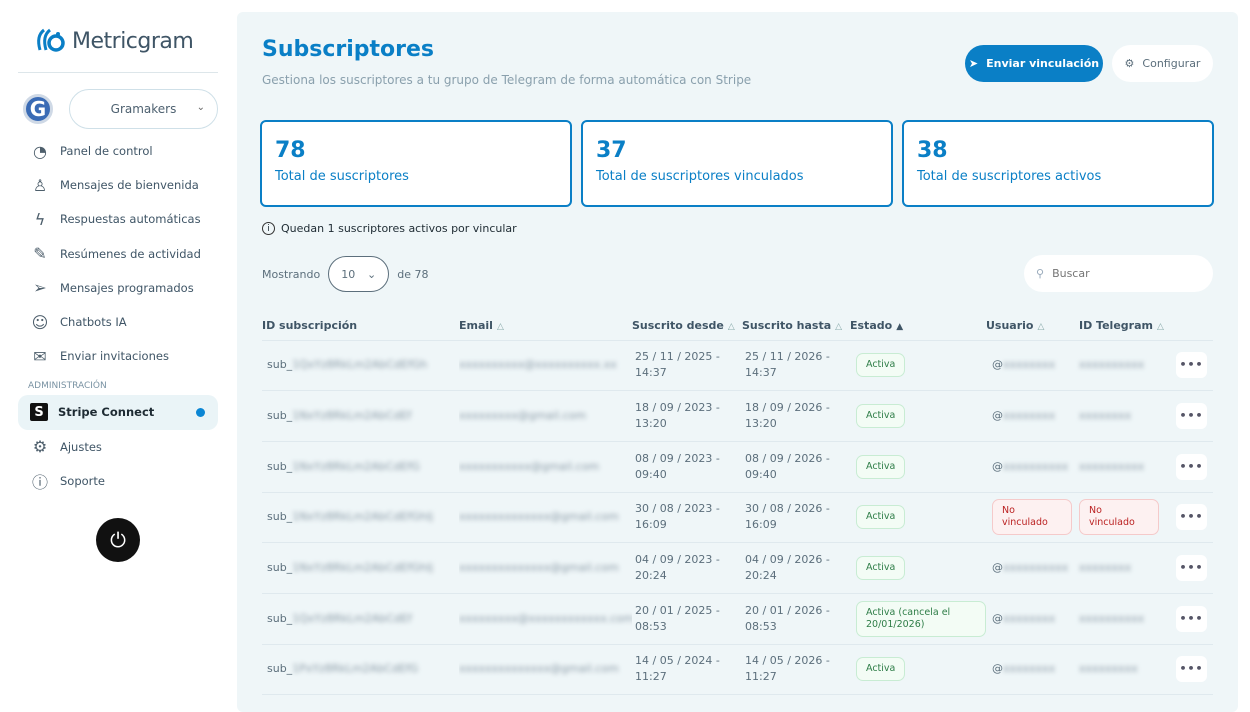  What do you see at coordinates (118, 185) in the screenshot?
I see `sidebar-item-mensajes-de-bienvenida: ♙ Mensajes de bienvenida` at bounding box center [118, 185].